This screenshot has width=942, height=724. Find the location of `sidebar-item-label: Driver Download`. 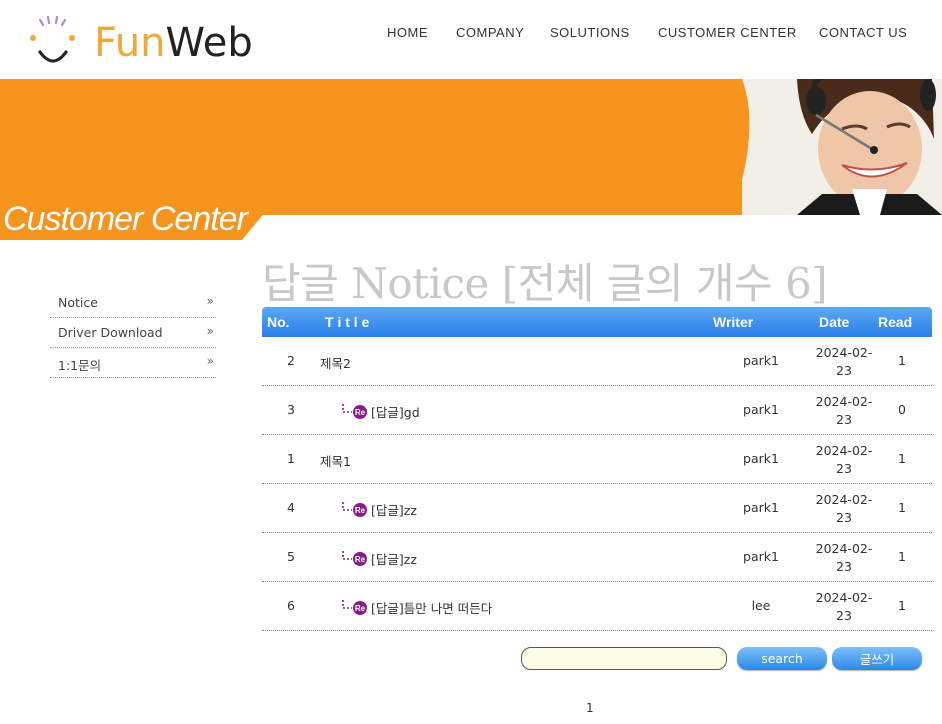

sidebar-item-label: Driver Download is located at coordinates (110, 332).